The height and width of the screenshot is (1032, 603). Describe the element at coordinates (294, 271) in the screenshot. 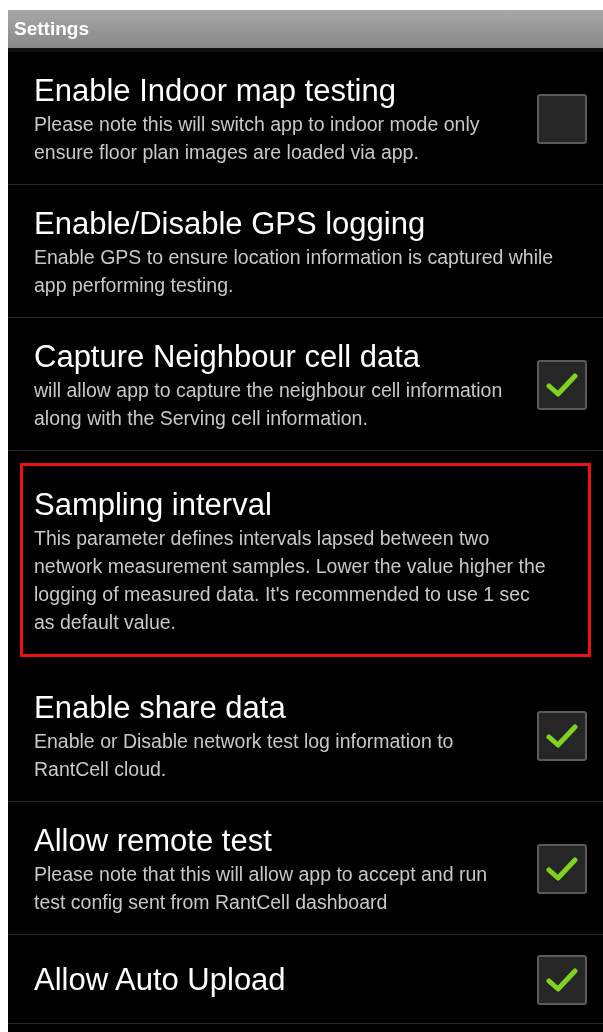

I see `setting-summary: Enable GPS to ensure location information is captured while app performing testing.` at that location.